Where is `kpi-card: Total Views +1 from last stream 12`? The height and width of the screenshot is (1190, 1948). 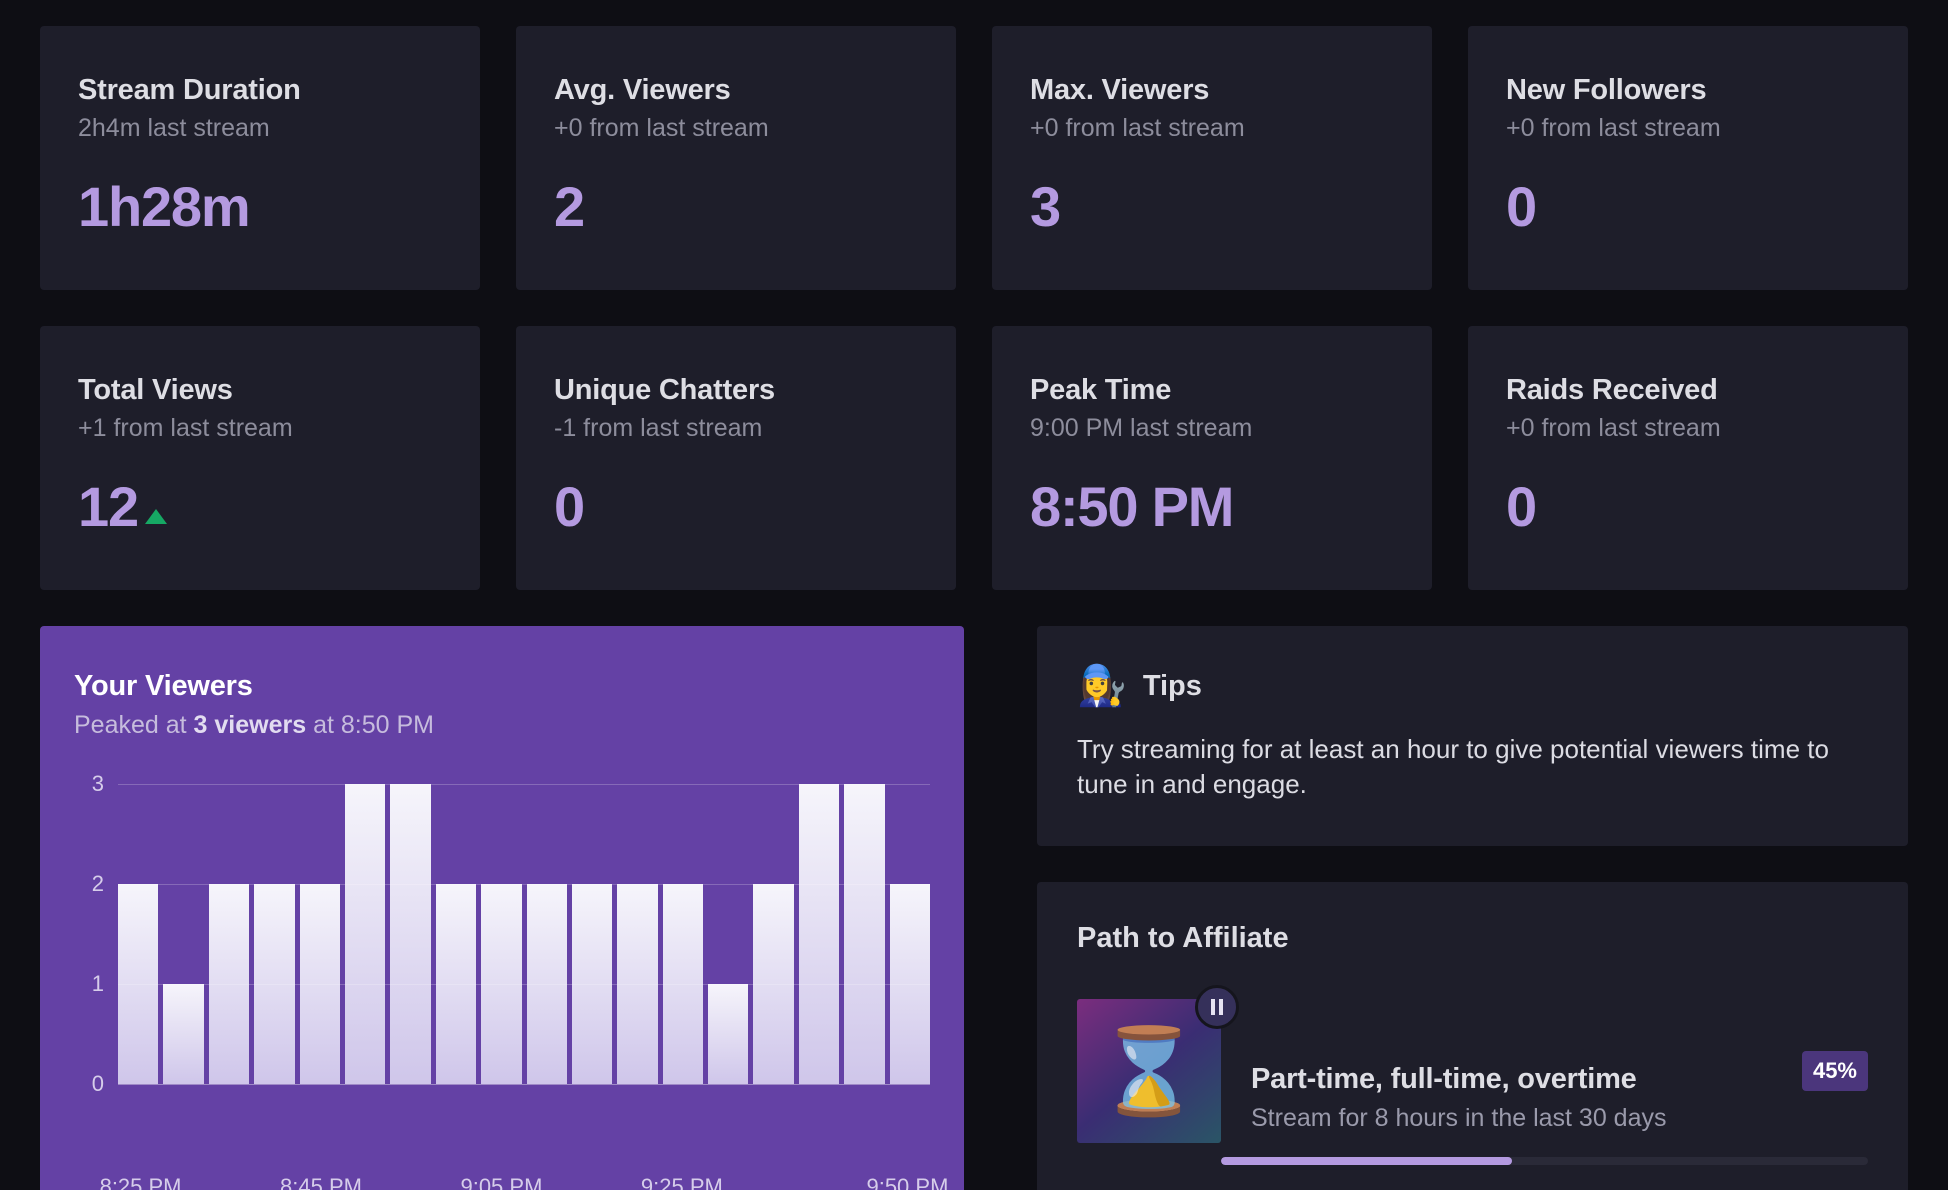
kpi-card: Total Views +1 from last stream 12 is located at coordinates (260, 458).